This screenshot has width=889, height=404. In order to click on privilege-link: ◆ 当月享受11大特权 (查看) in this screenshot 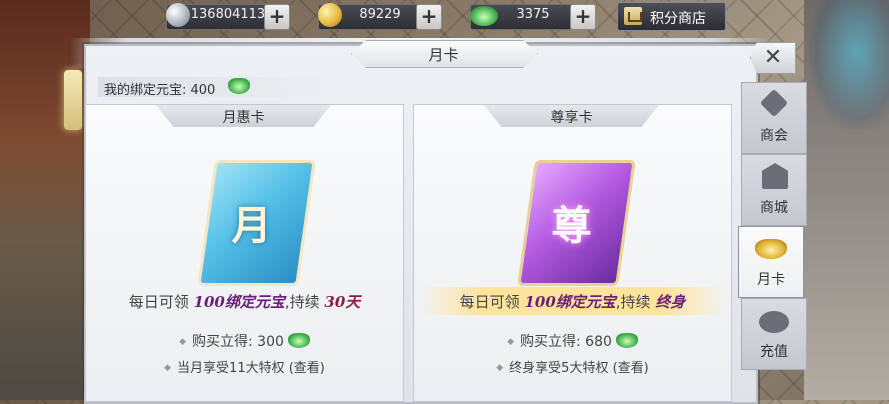, I will do `click(244, 366)`.